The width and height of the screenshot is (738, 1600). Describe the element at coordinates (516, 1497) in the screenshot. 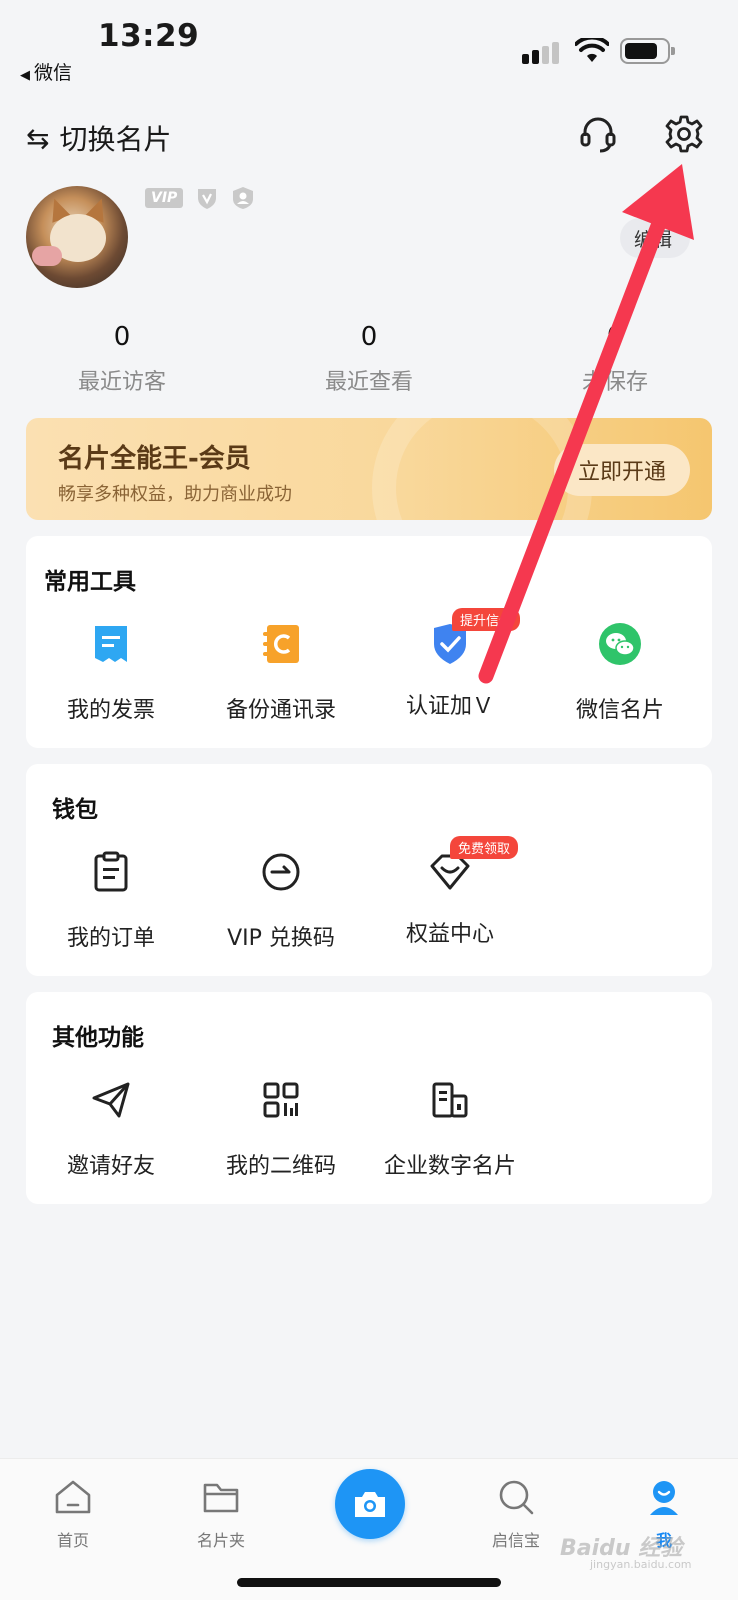

I see `search-icon` at that location.